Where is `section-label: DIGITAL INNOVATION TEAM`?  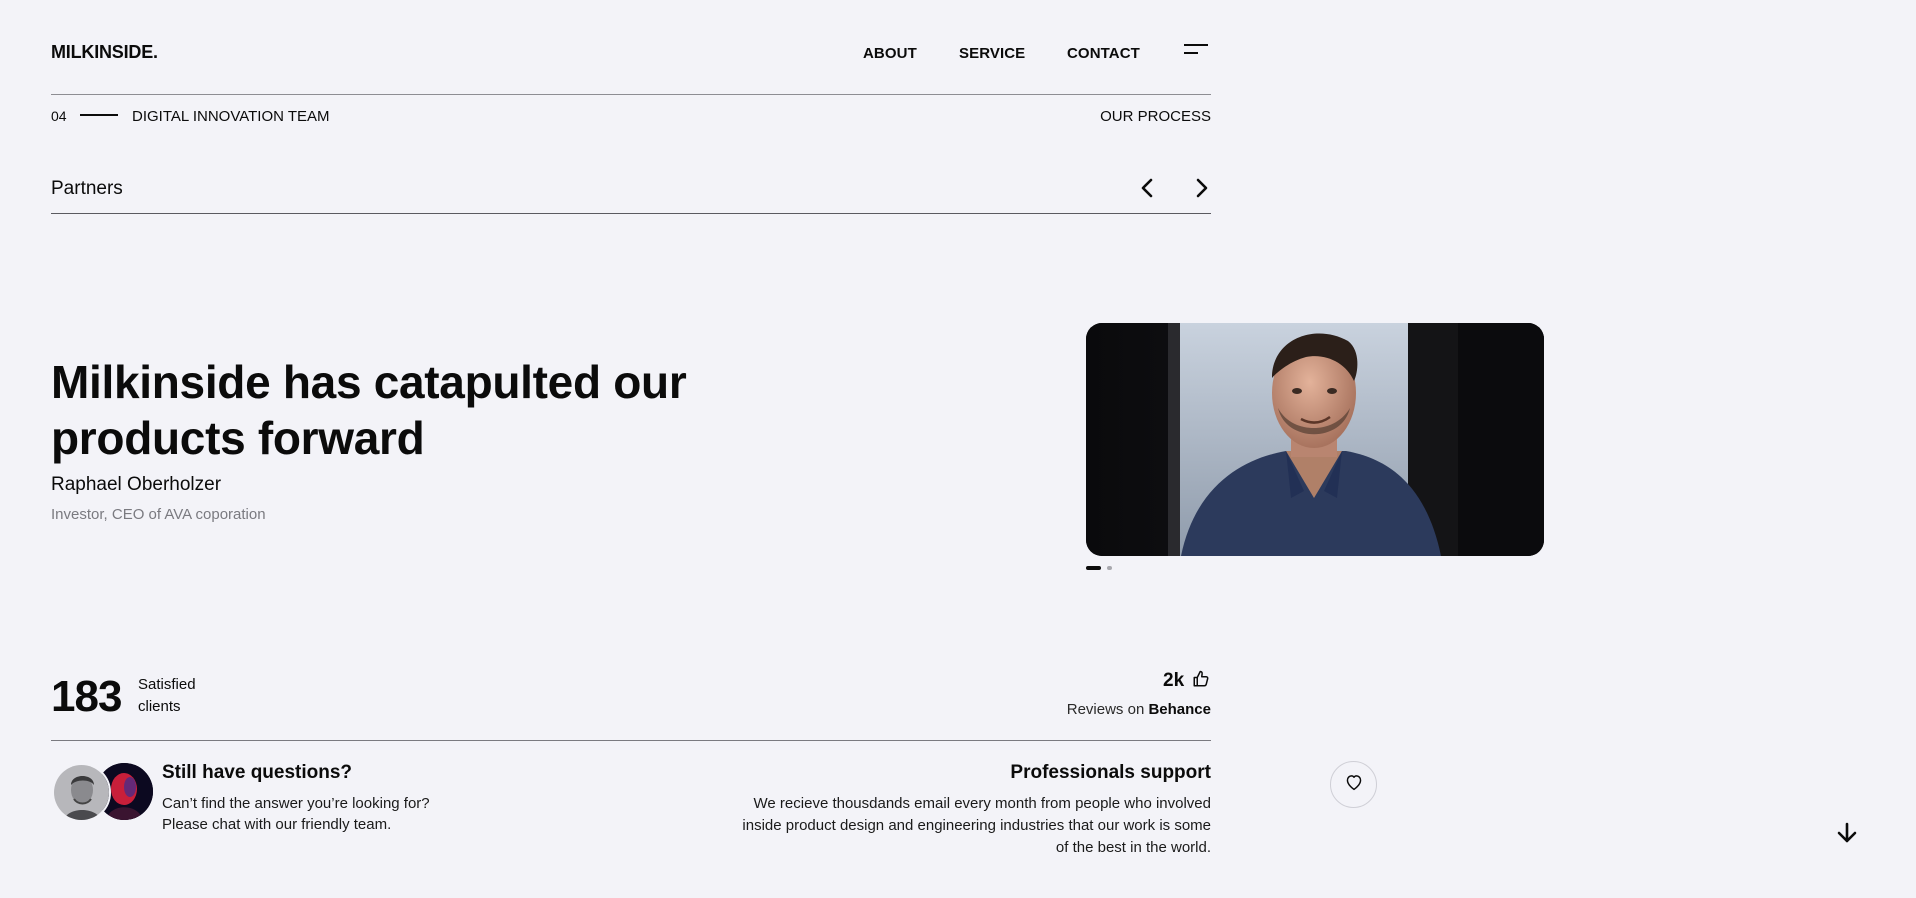
section-label: DIGITAL INNOVATION TEAM is located at coordinates (231, 116).